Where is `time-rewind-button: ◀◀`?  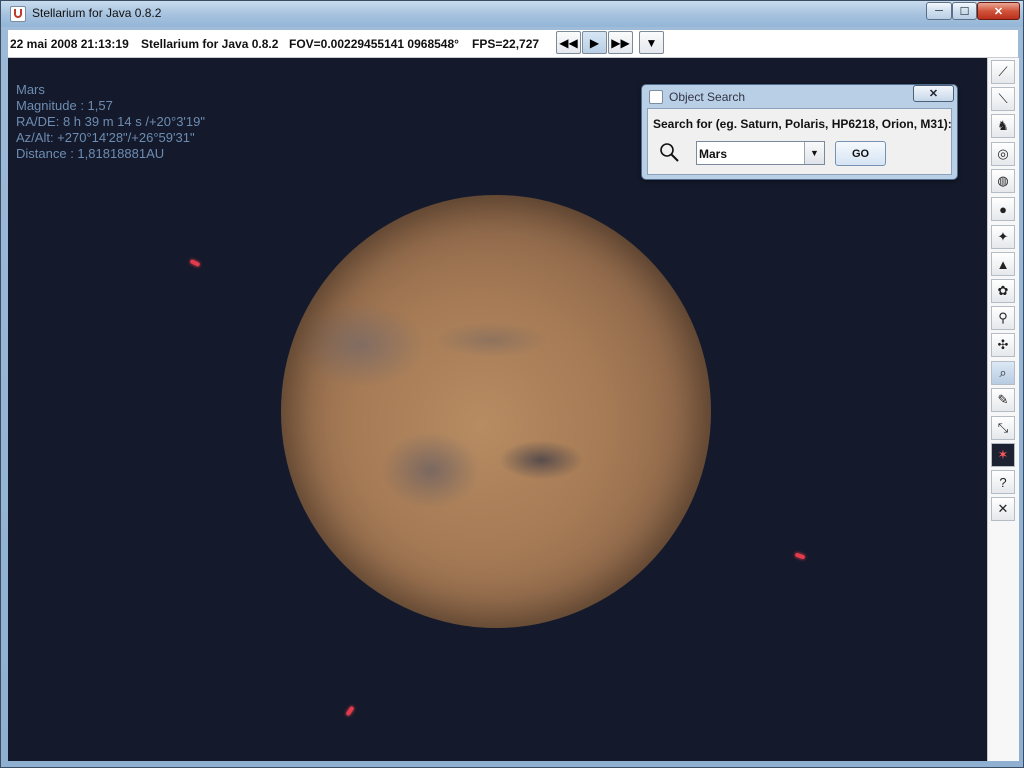
time-rewind-button: ◀◀ is located at coordinates (568, 42).